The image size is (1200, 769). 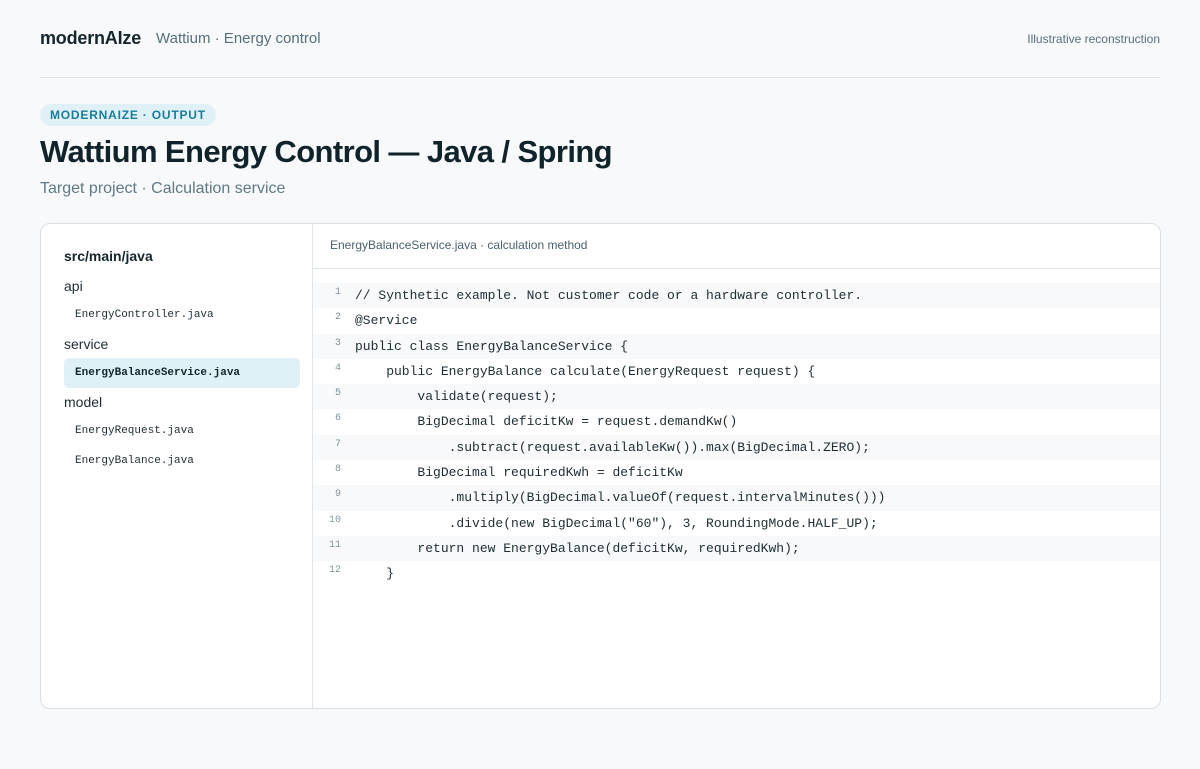 I want to click on code-line: 3 public class EnergyBalanceService {, so click(x=736, y=346).